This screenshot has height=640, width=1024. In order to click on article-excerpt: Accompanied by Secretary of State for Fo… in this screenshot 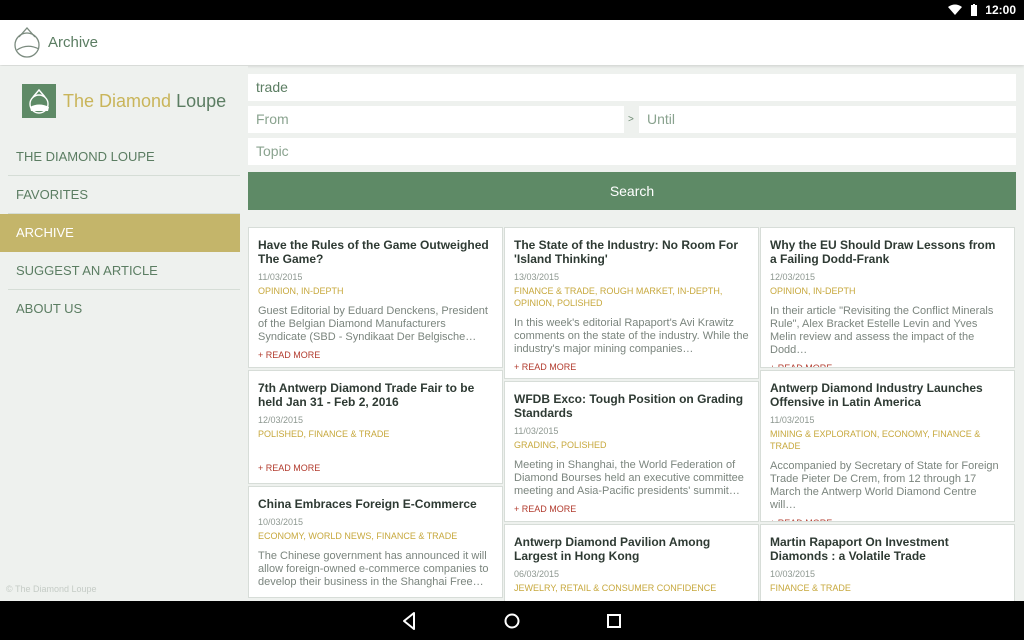, I will do `click(884, 485)`.